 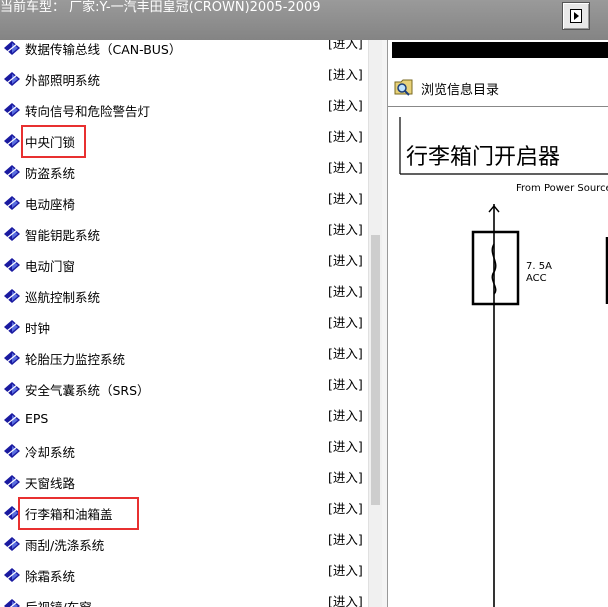 I want to click on viewer-toolbar, so click(x=500, y=50).